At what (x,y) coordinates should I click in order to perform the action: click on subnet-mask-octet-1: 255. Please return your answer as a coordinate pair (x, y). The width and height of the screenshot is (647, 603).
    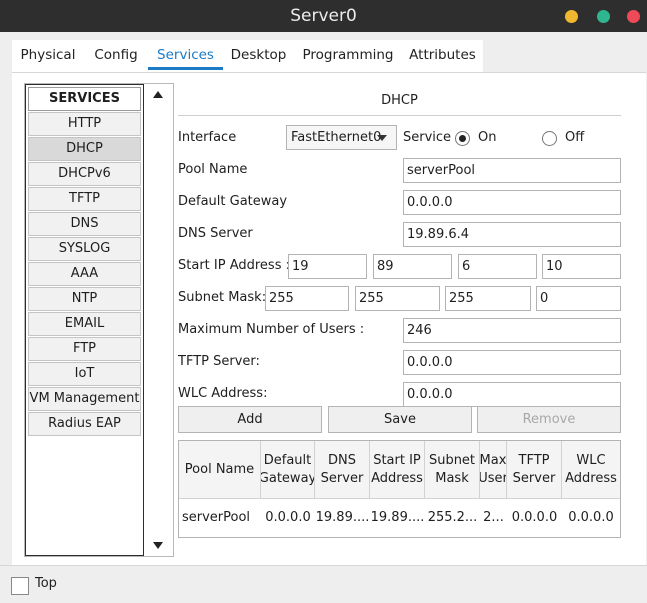
    Looking at the image, I should click on (307, 298).